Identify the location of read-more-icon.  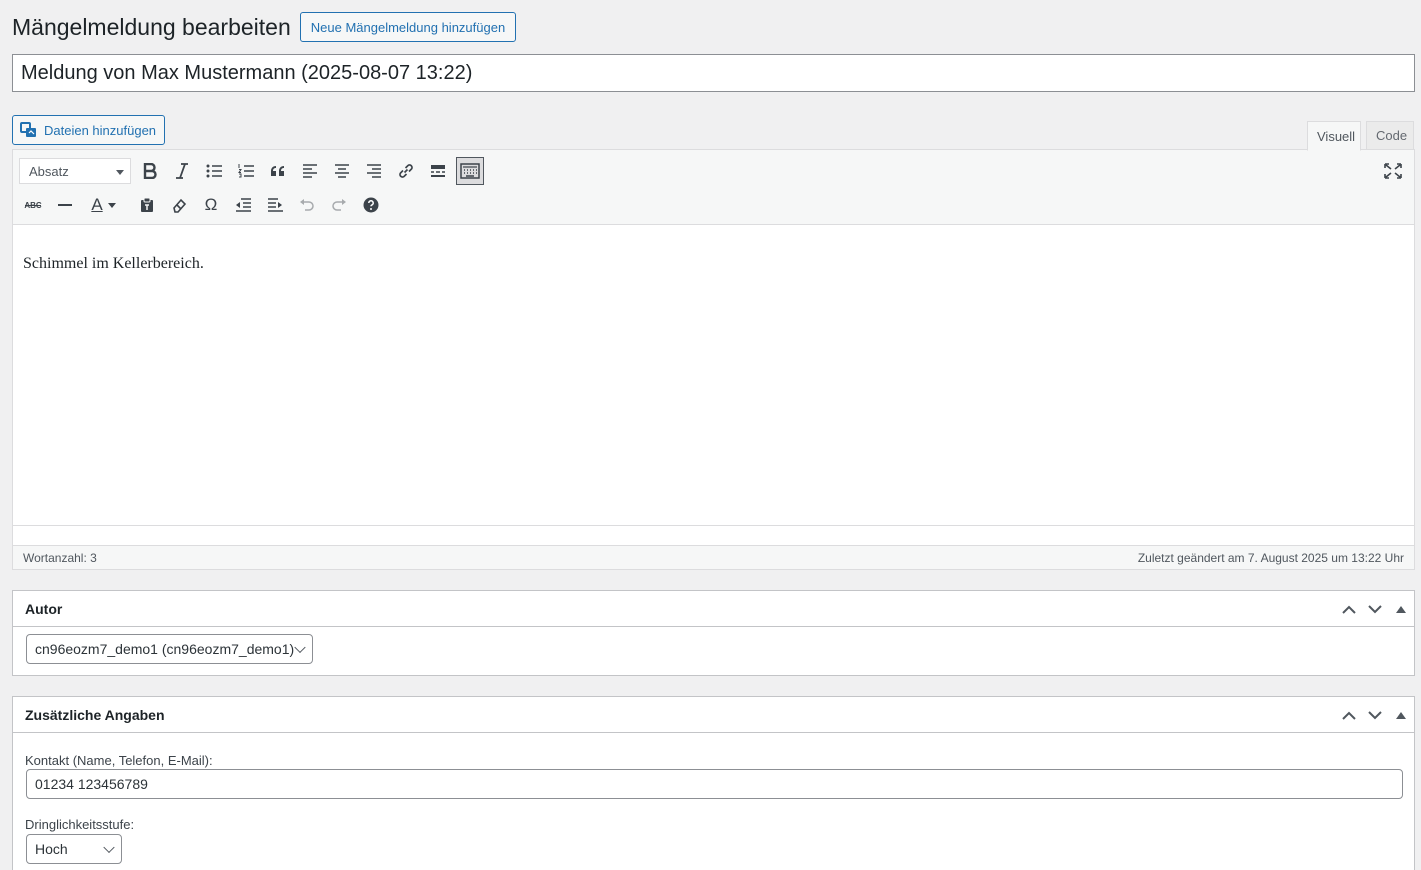
(438, 171).